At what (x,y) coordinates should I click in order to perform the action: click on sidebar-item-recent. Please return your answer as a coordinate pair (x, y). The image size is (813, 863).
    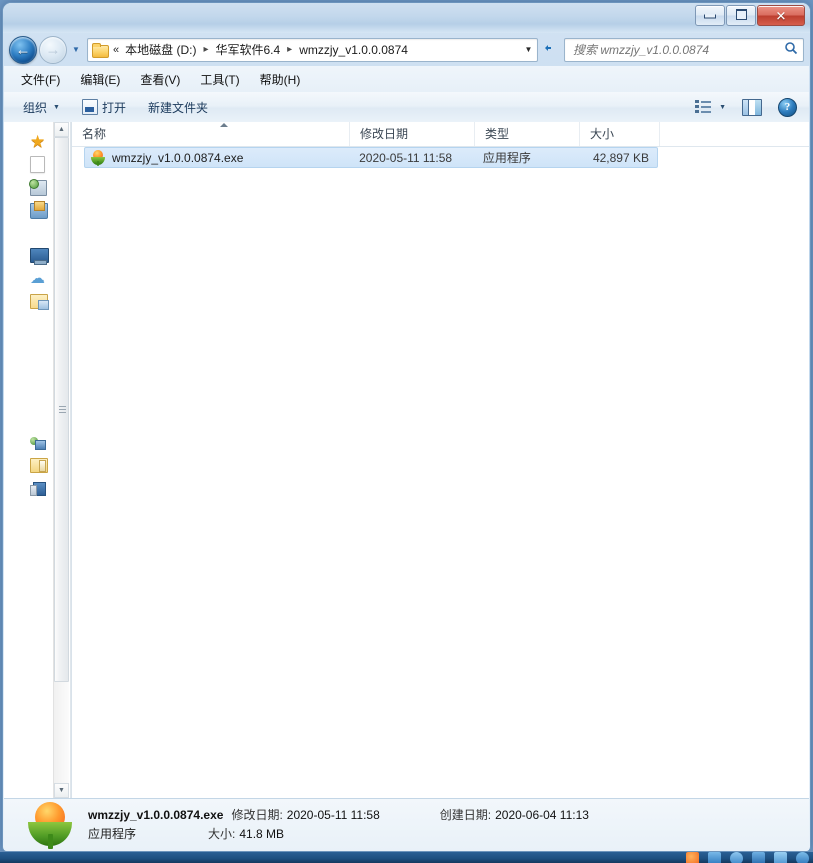
    Looking at the image, I should click on (29, 187).